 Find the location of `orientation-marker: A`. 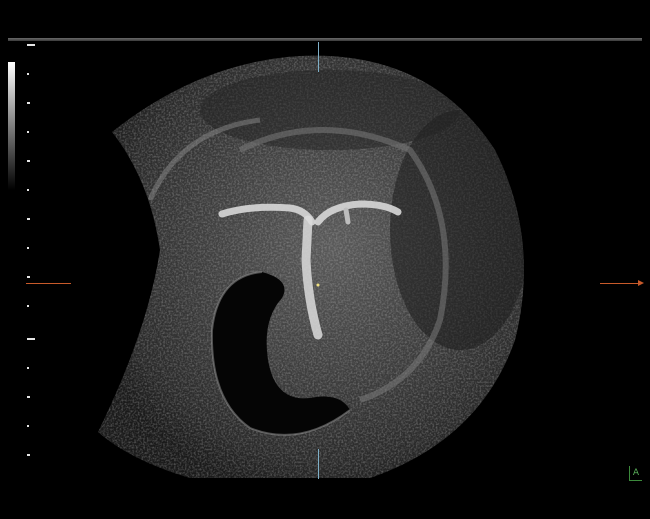

orientation-marker: A is located at coordinates (635, 473).